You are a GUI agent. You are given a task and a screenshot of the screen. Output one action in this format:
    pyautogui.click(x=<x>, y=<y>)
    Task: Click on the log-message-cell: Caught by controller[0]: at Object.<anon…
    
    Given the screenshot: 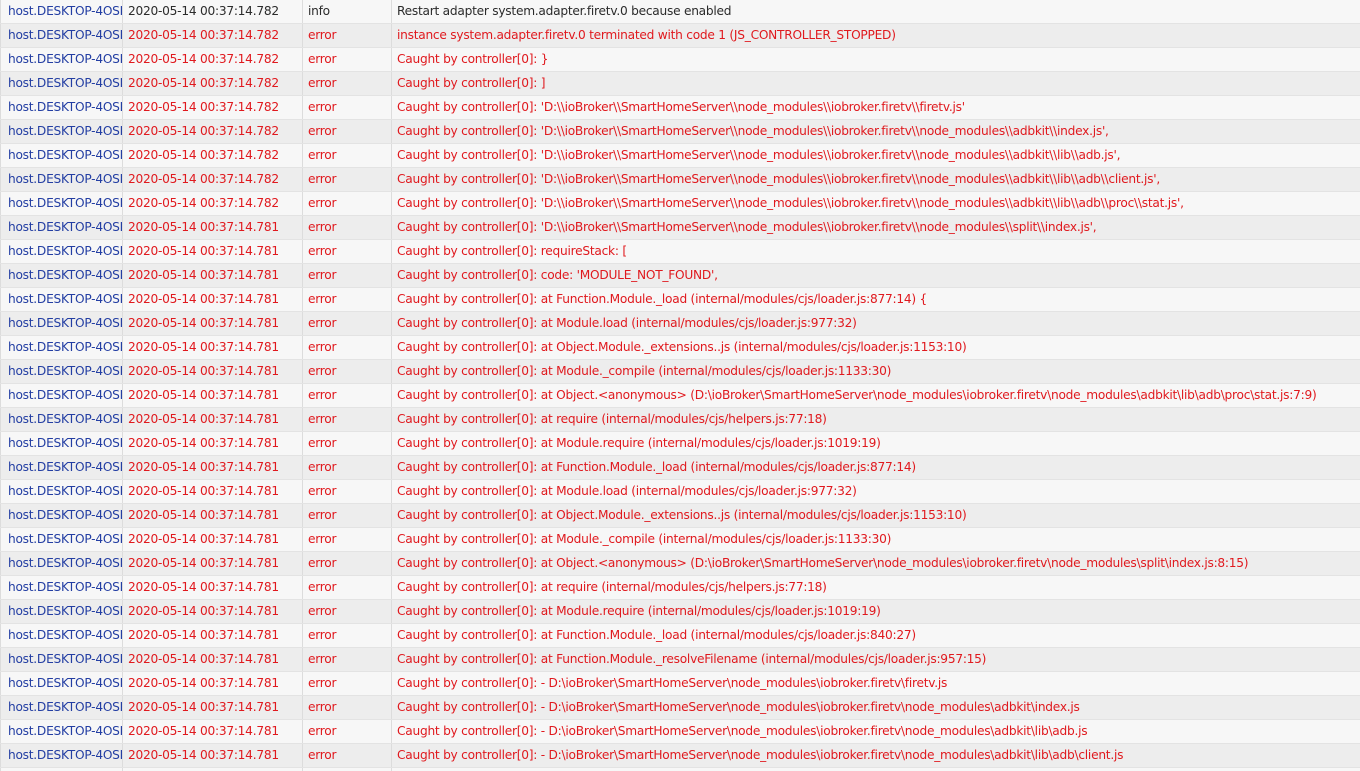 What is the action you would take?
    pyautogui.click(x=823, y=563)
    